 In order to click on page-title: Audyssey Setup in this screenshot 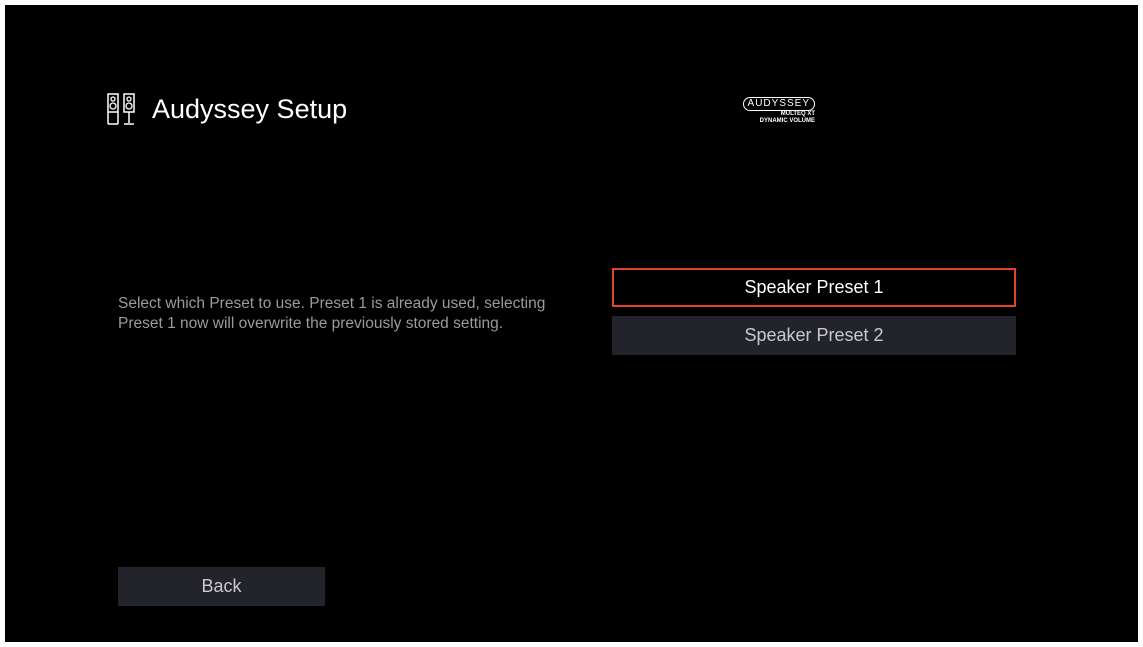, I will do `click(250, 108)`.